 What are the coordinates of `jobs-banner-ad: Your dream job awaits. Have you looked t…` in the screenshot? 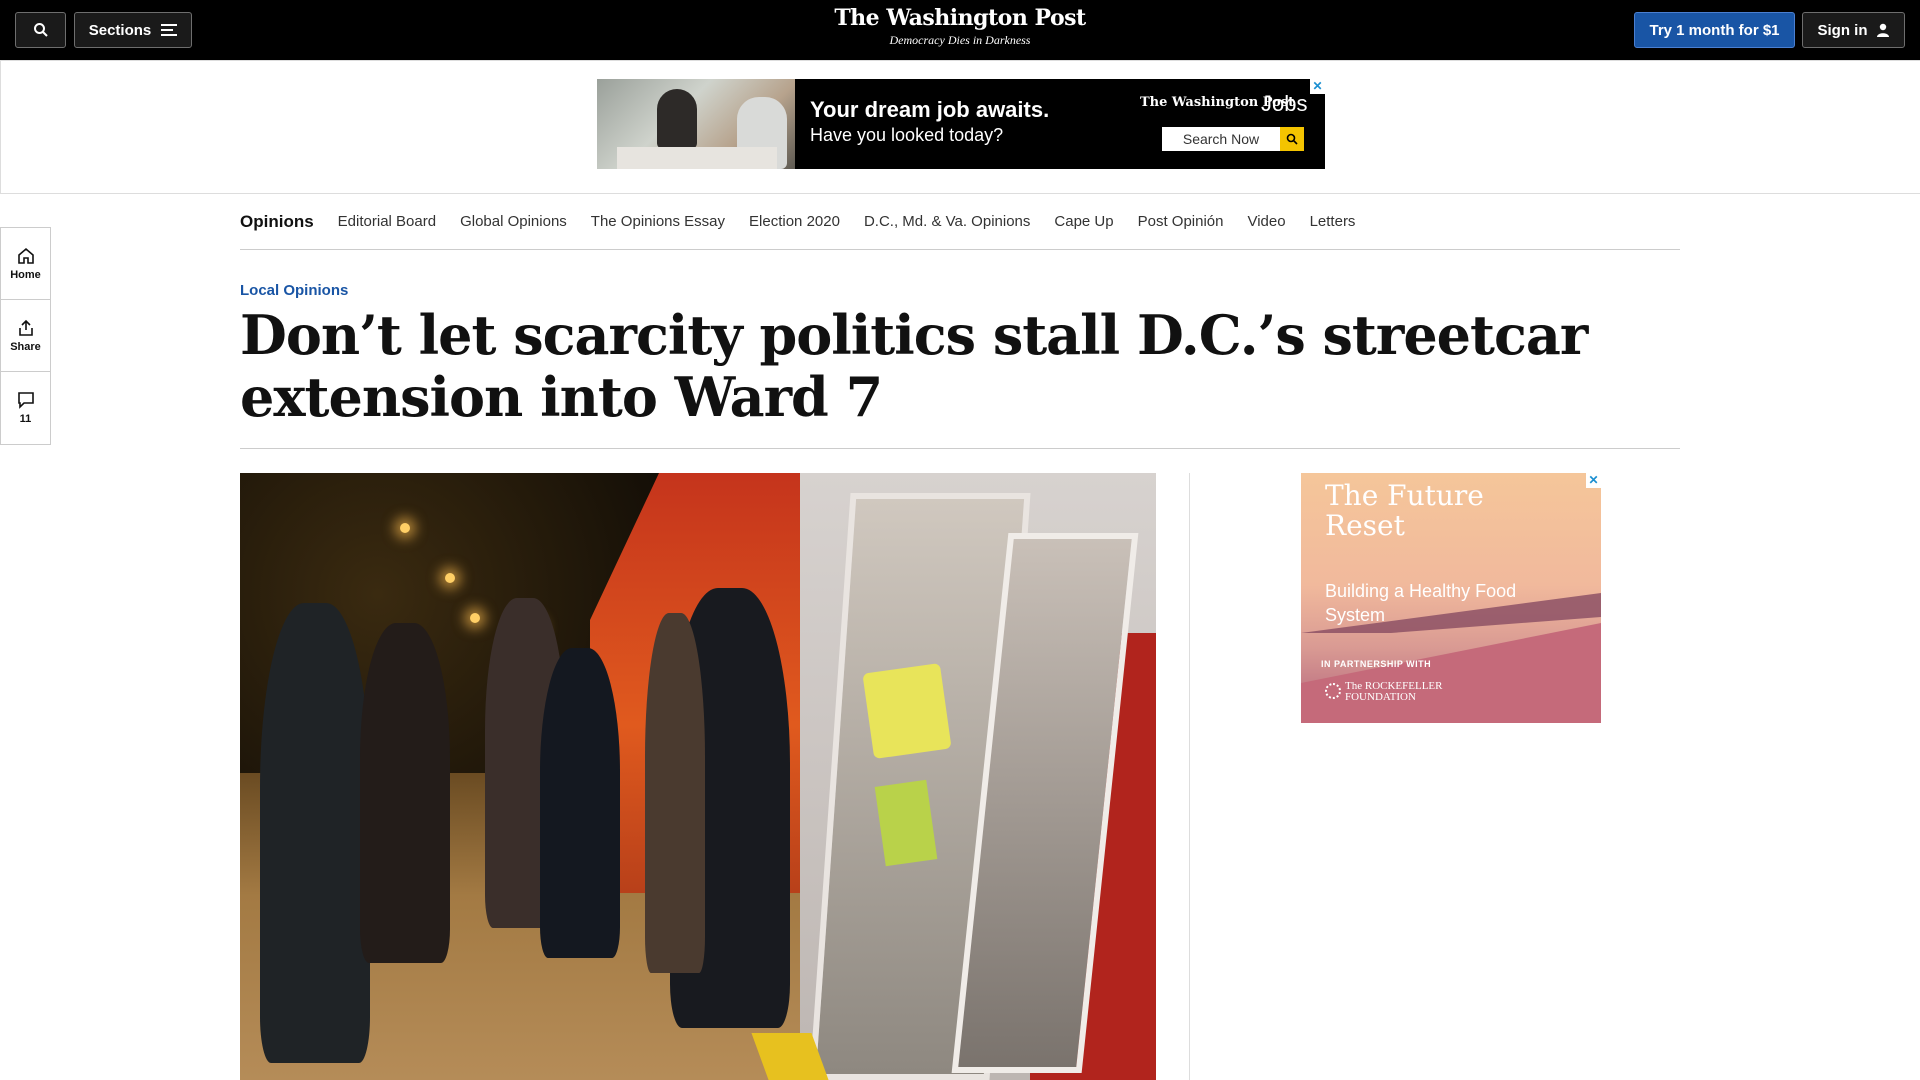 It's located at (961, 124).